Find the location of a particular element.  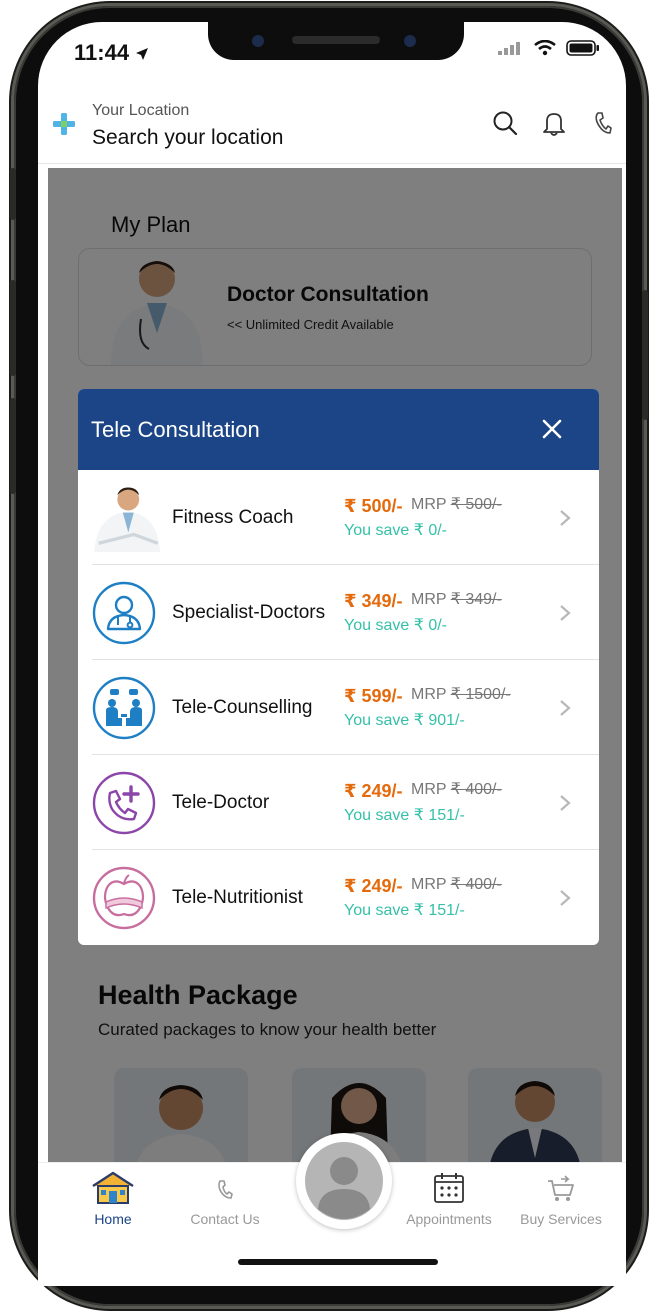

nav-label-appointments: Appointments is located at coordinates (449, 1219).